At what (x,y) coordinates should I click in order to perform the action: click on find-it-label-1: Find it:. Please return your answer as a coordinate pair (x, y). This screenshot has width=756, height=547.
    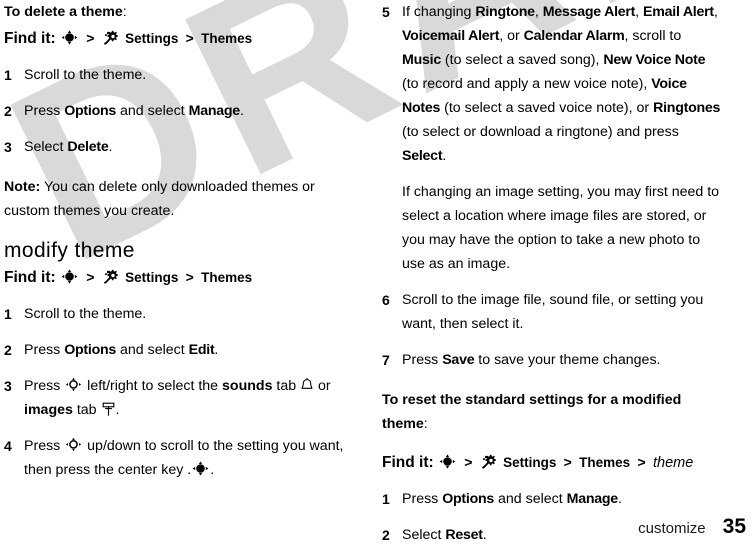
    Looking at the image, I should click on (30, 38).